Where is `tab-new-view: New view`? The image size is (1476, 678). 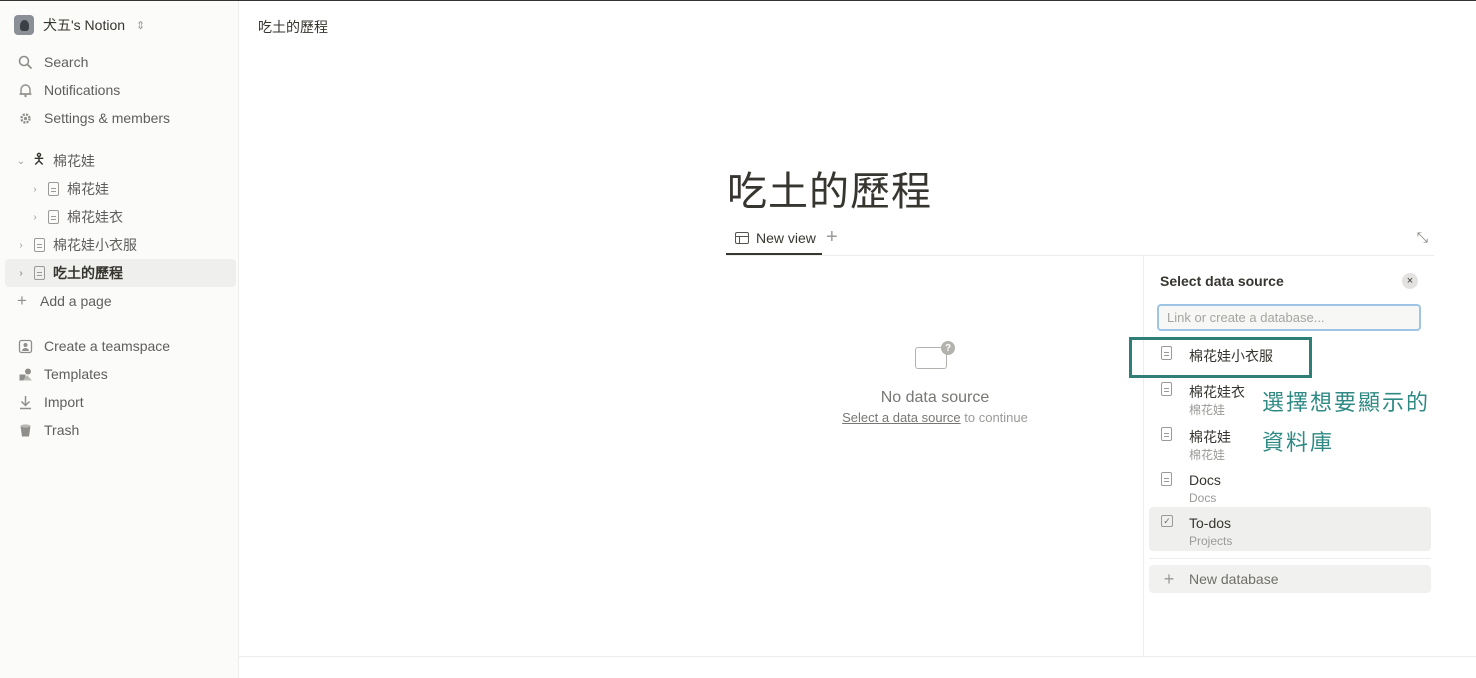
tab-new-view: New view is located at coordinates (774, 239).